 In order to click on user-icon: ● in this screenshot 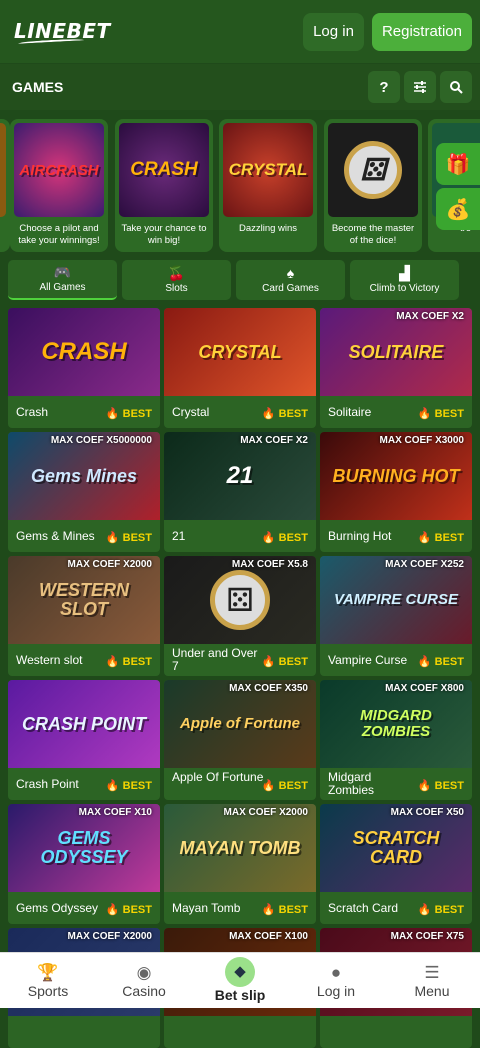, I will do `click(336, 972)`.